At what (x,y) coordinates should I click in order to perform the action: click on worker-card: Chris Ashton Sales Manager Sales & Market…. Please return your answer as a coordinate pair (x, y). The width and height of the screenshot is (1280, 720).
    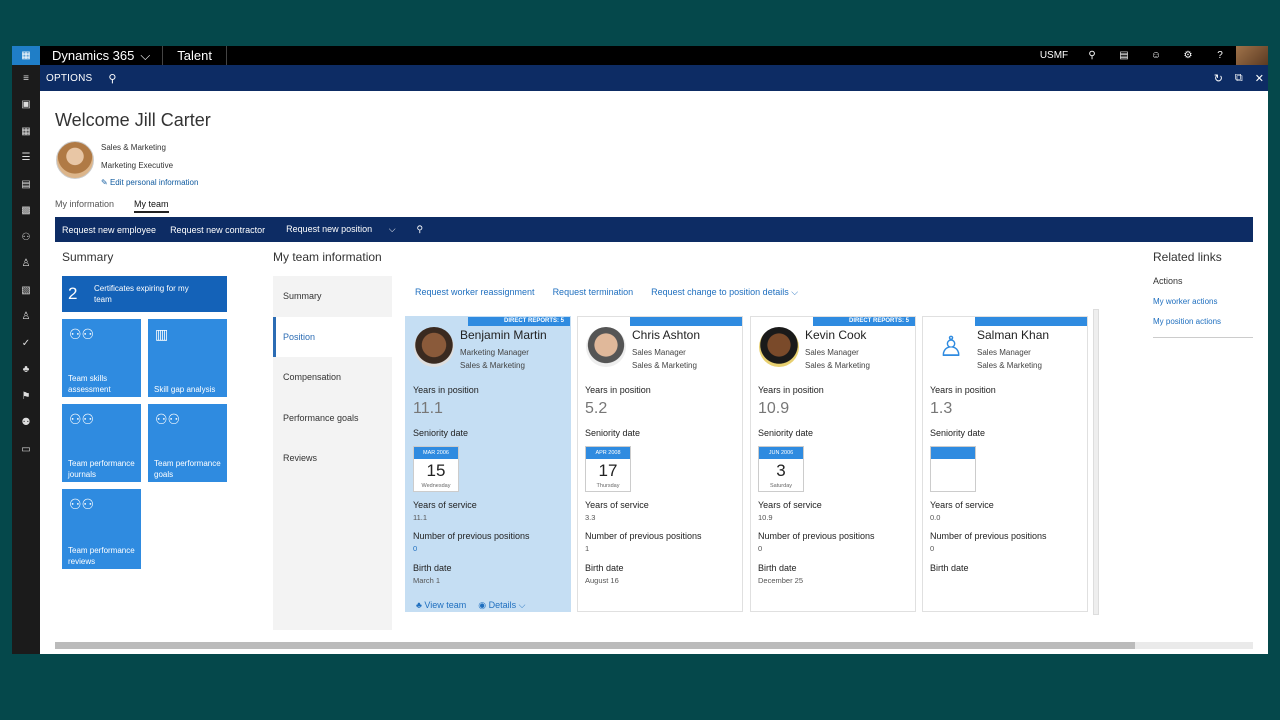
    Looking at the image, I should click on (660, 464).